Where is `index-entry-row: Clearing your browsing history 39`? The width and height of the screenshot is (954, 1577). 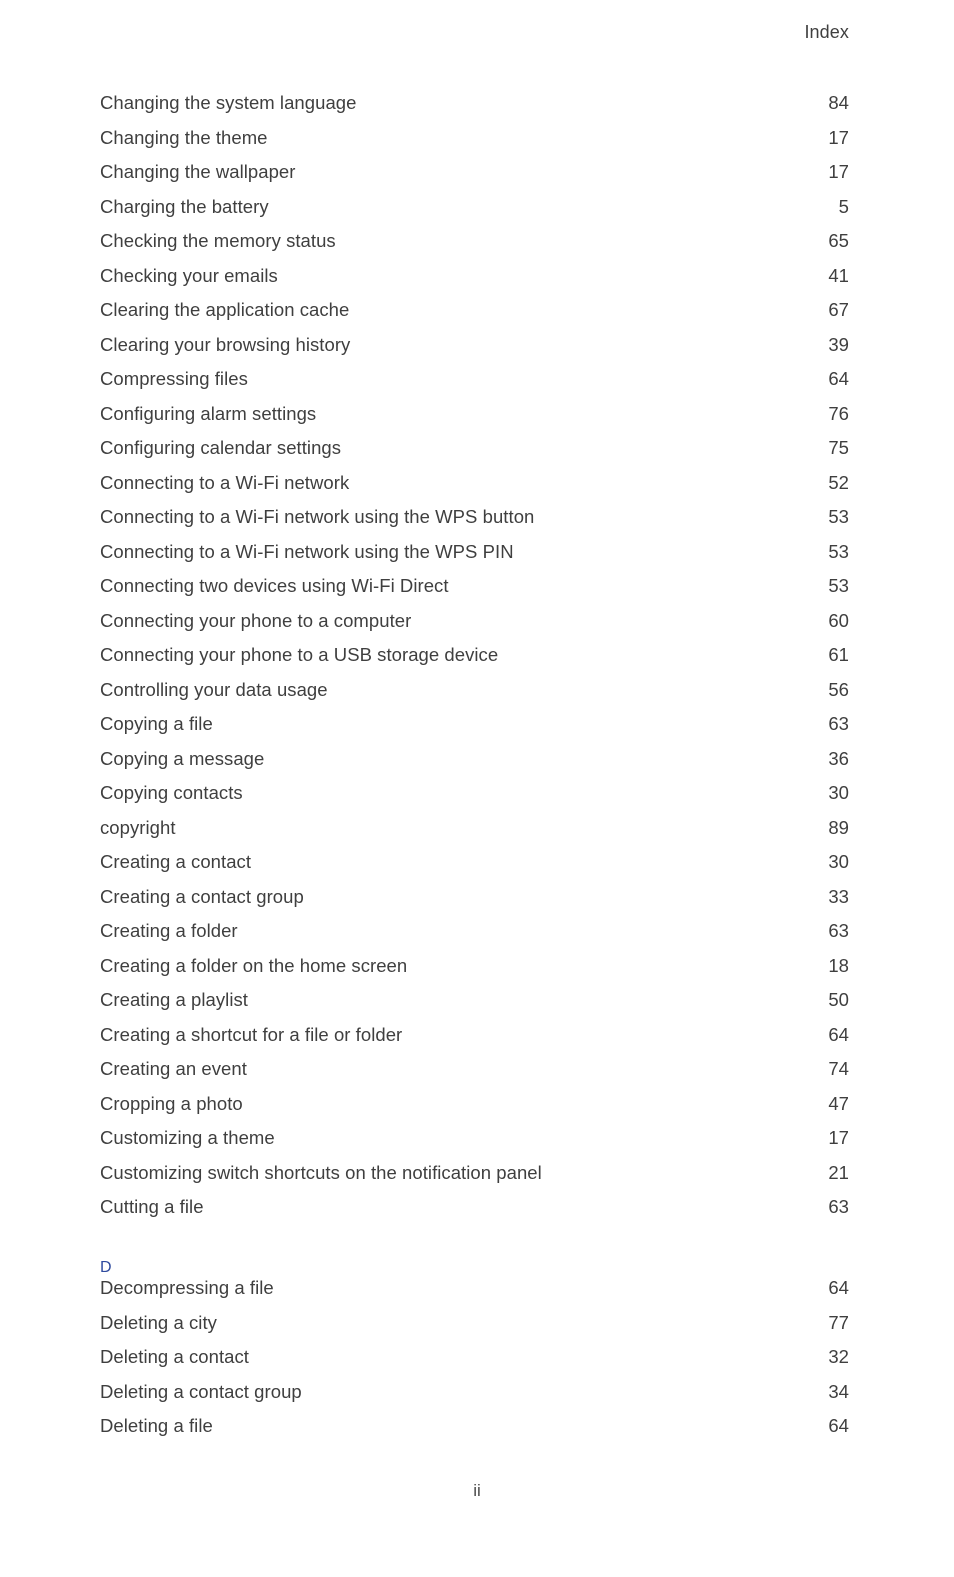
index-entry-row: Clearing your browsing history 39 is located at coordinates (474, 351).